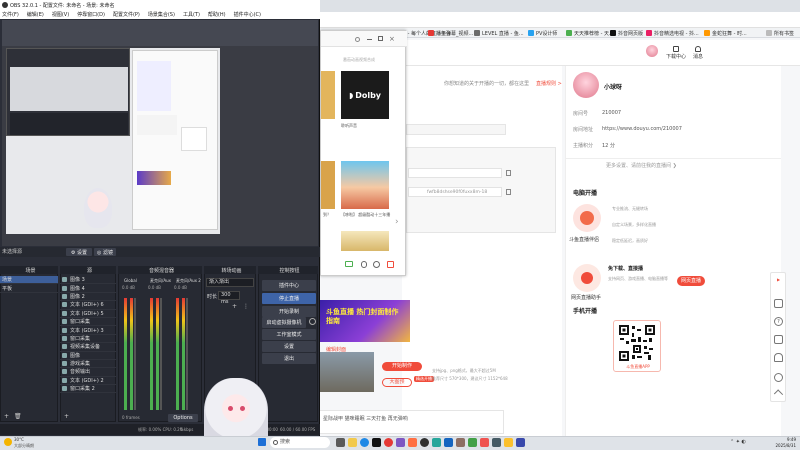 This screenshot has height=450, width=800. I want to click on float-live-icon: ▶, so click(778, 285).